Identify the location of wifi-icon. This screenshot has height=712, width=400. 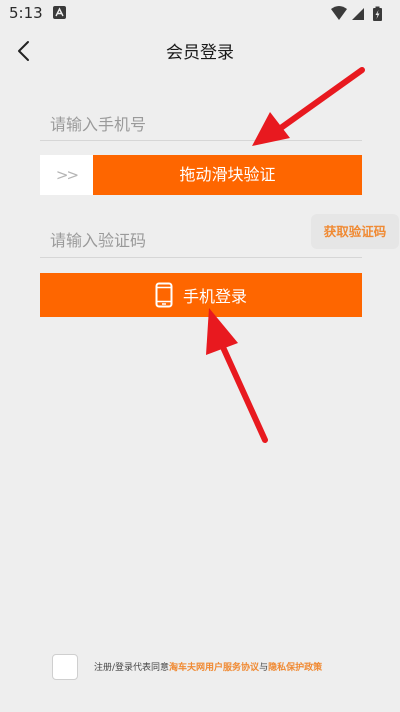
(339, 13).